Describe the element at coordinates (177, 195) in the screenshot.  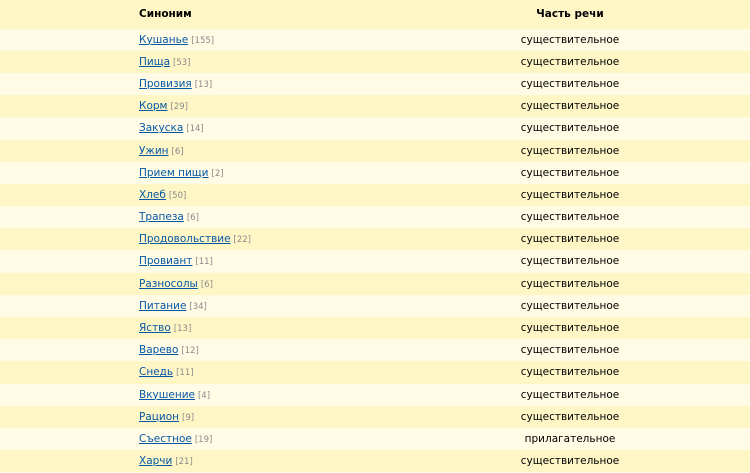
I see `synonym-count: [50]` at that location.